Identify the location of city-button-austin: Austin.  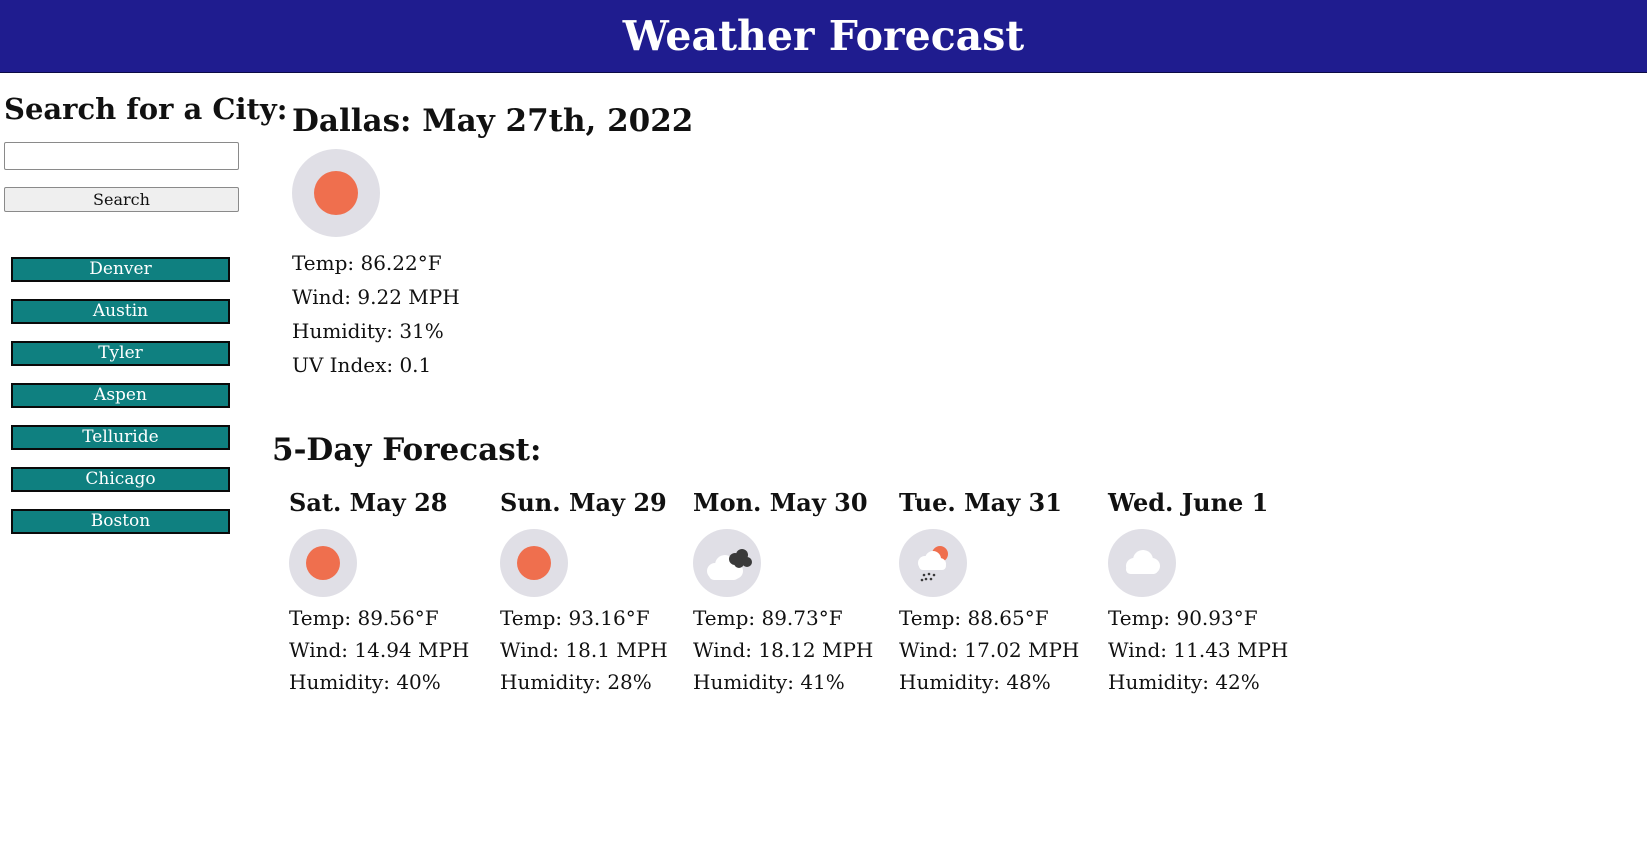
(120, 311).